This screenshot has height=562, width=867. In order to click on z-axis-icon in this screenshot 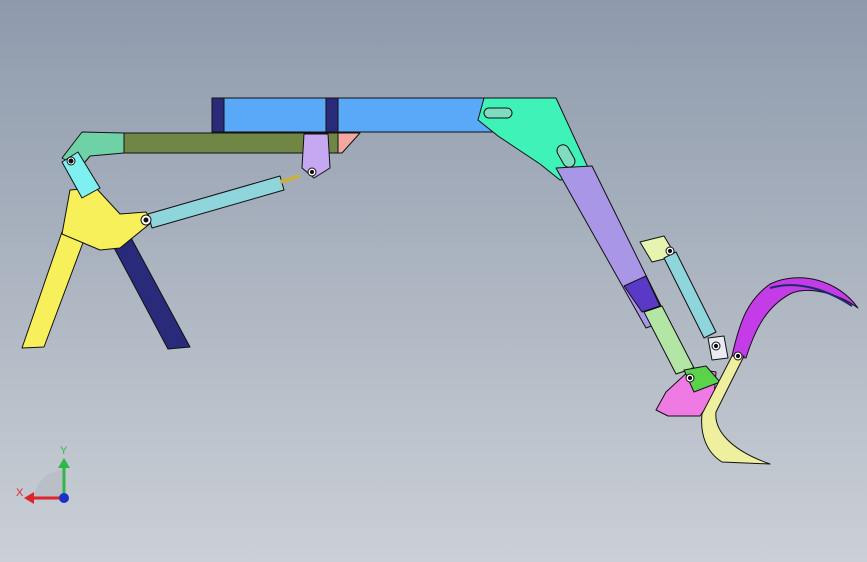, I will do `click(64, 498)`.